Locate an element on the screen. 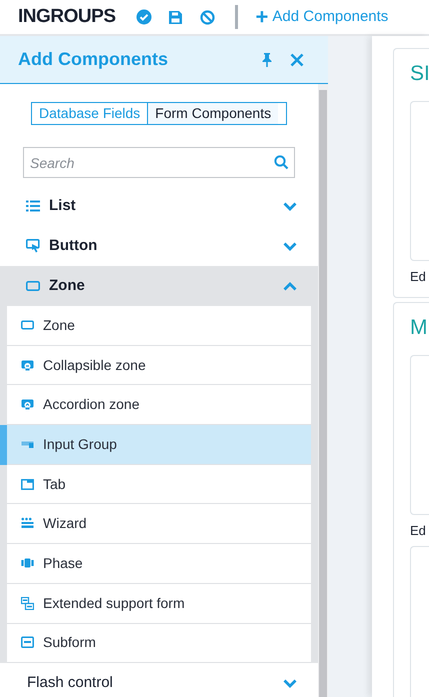 The height and width of the screenshot is (697, 429). item-label: Phase is located at coordinates (63, 563).